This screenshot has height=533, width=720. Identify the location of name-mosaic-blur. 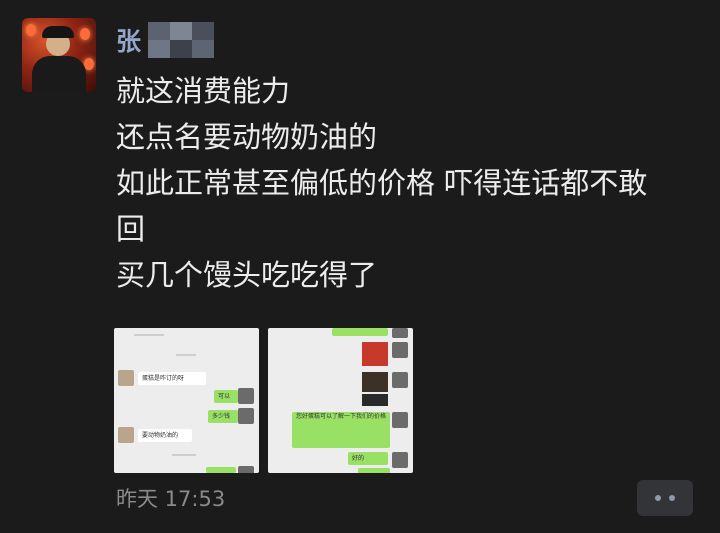
(181, 40).